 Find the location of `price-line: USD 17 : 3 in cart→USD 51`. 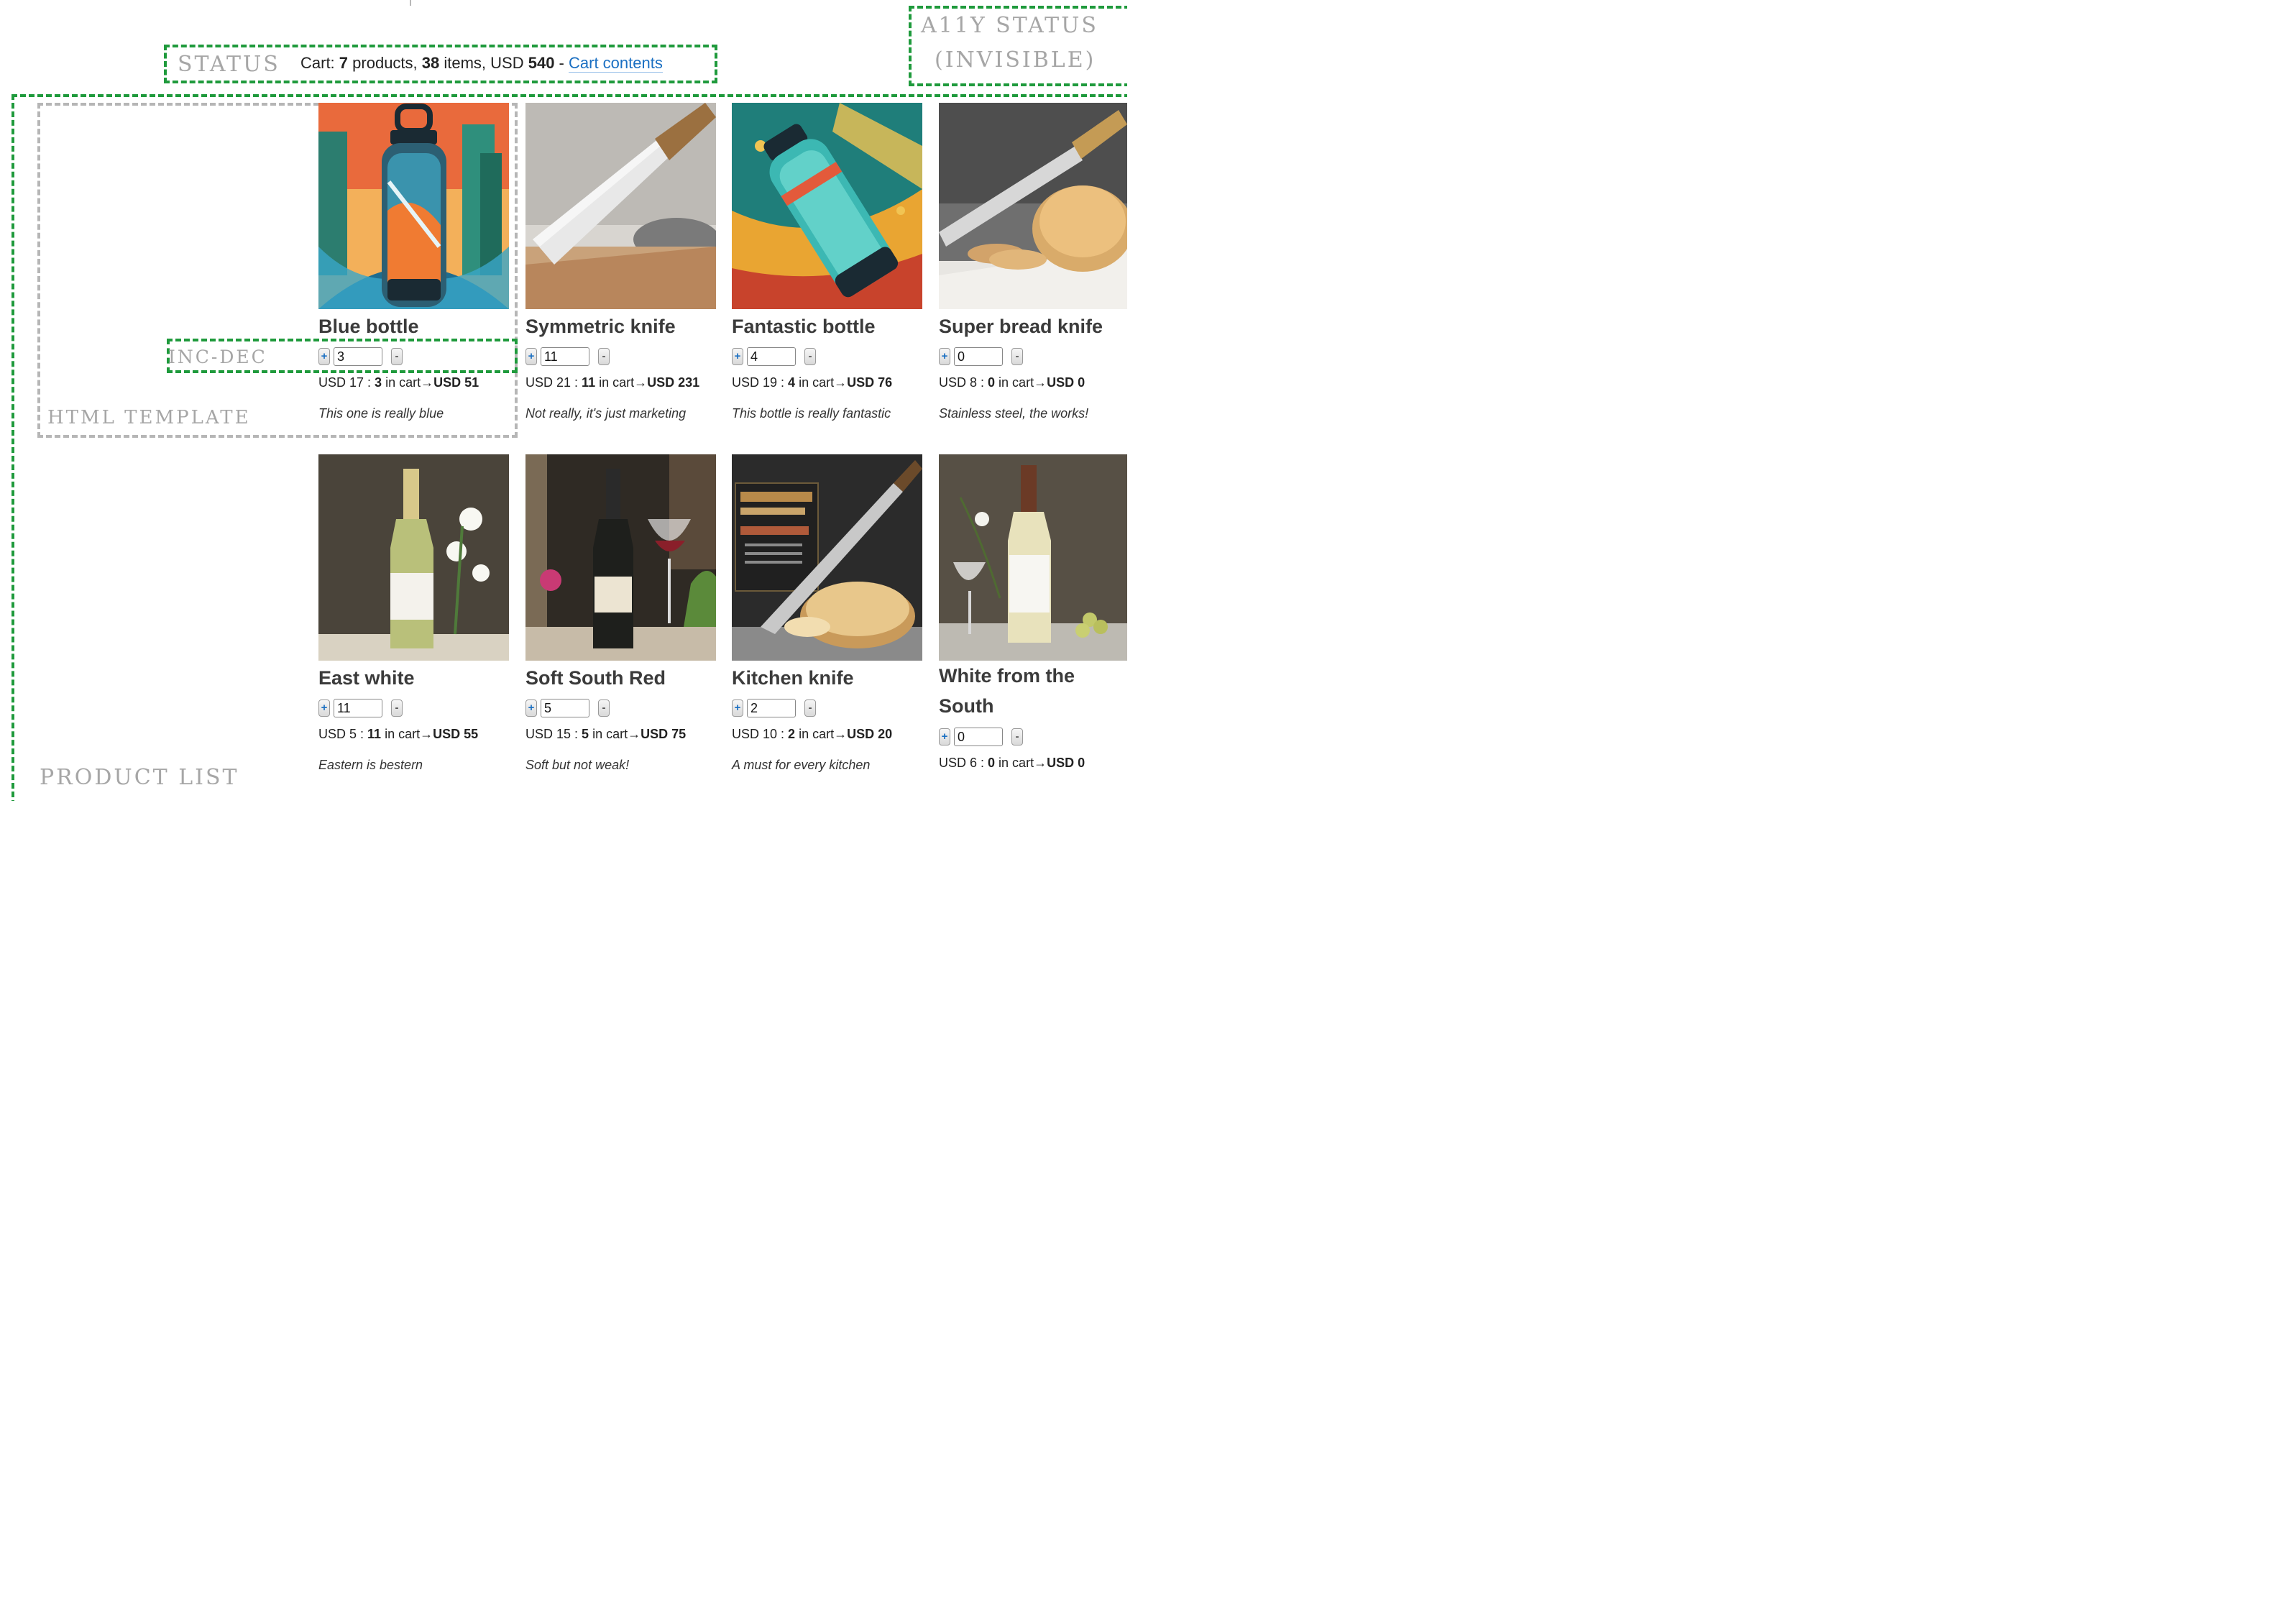

price-line: USD 17 : 3 in cart→USD 51 is located at coordinates (398, 382).